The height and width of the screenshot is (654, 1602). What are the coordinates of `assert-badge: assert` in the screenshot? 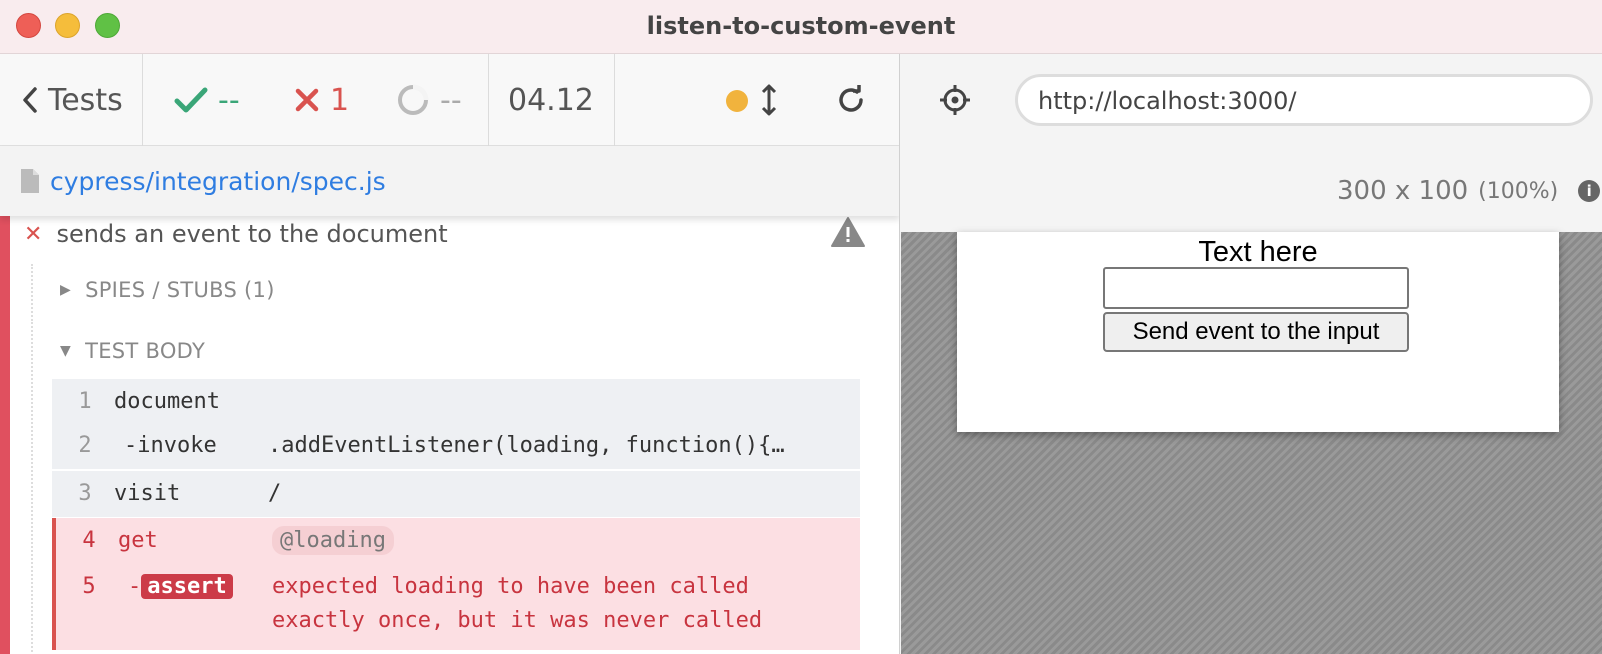 It's located at (187, 586).